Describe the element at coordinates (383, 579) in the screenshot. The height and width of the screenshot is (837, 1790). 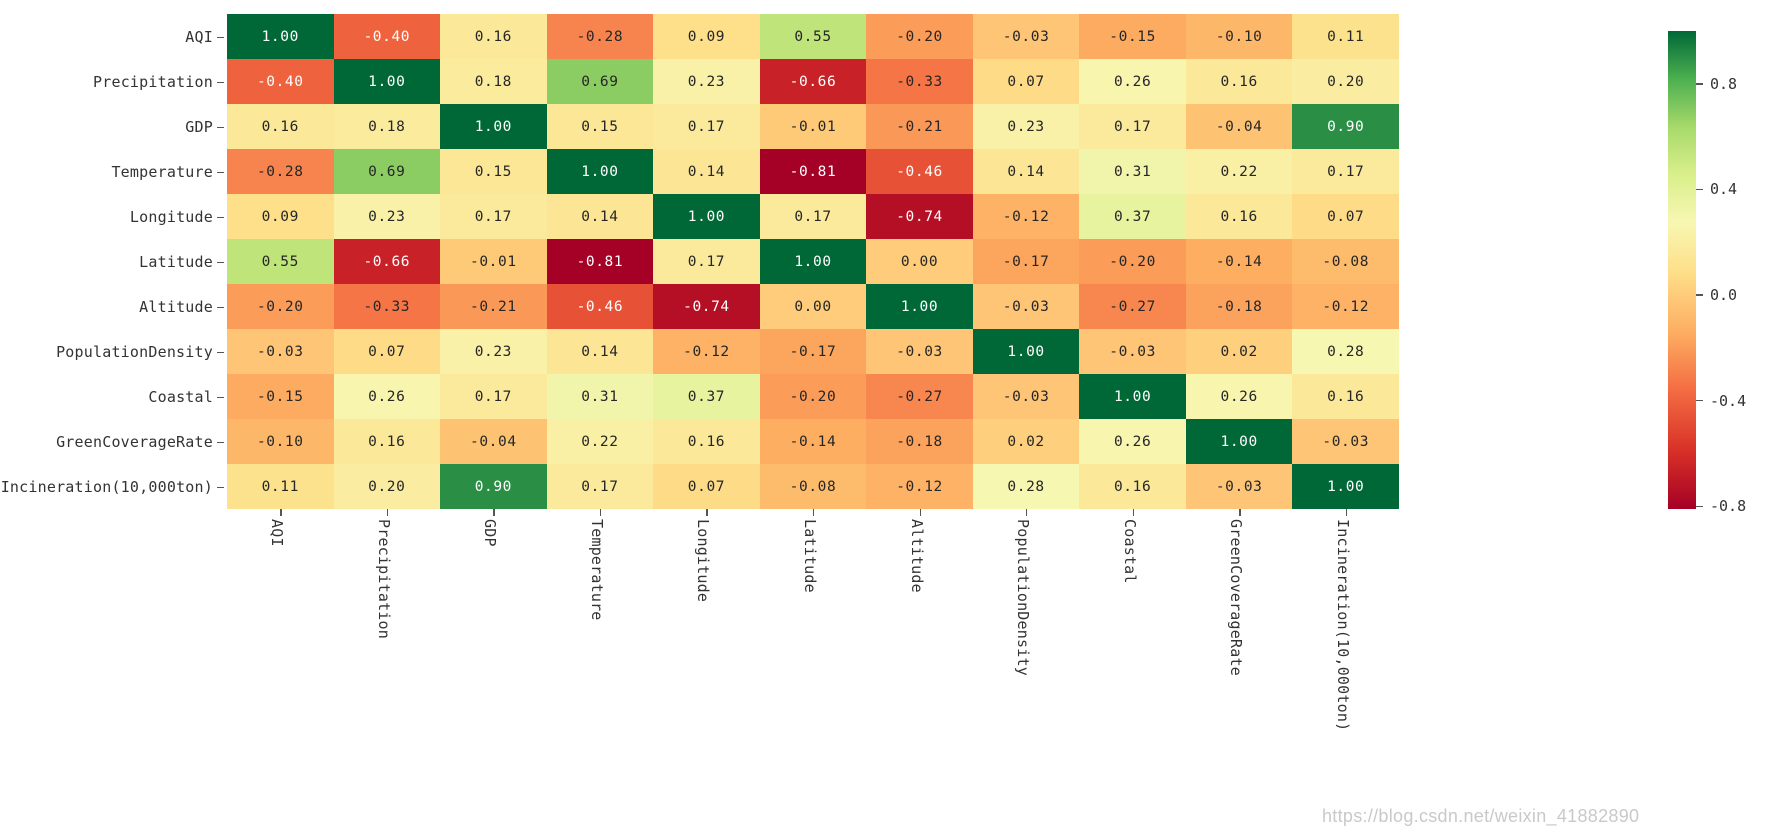
I see `x-tick-label-1: Precipitation` at that location.